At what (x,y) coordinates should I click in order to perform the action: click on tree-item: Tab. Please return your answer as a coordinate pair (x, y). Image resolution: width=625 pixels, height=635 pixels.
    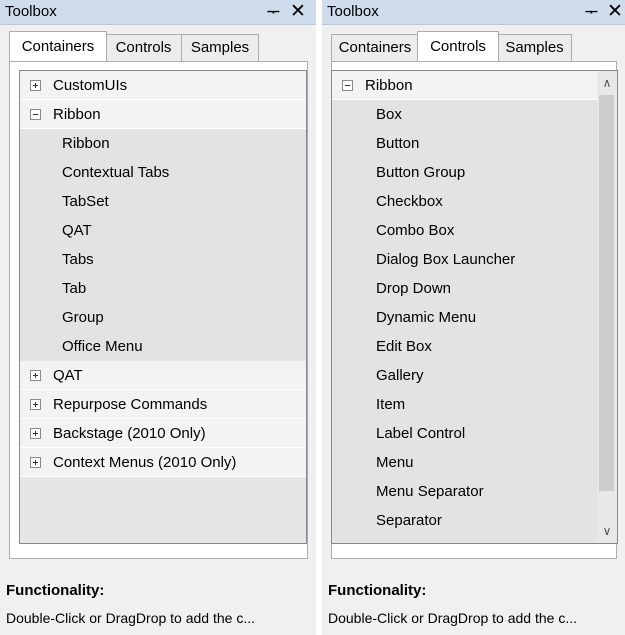
    Looking at the image, I should click on (163, 288).